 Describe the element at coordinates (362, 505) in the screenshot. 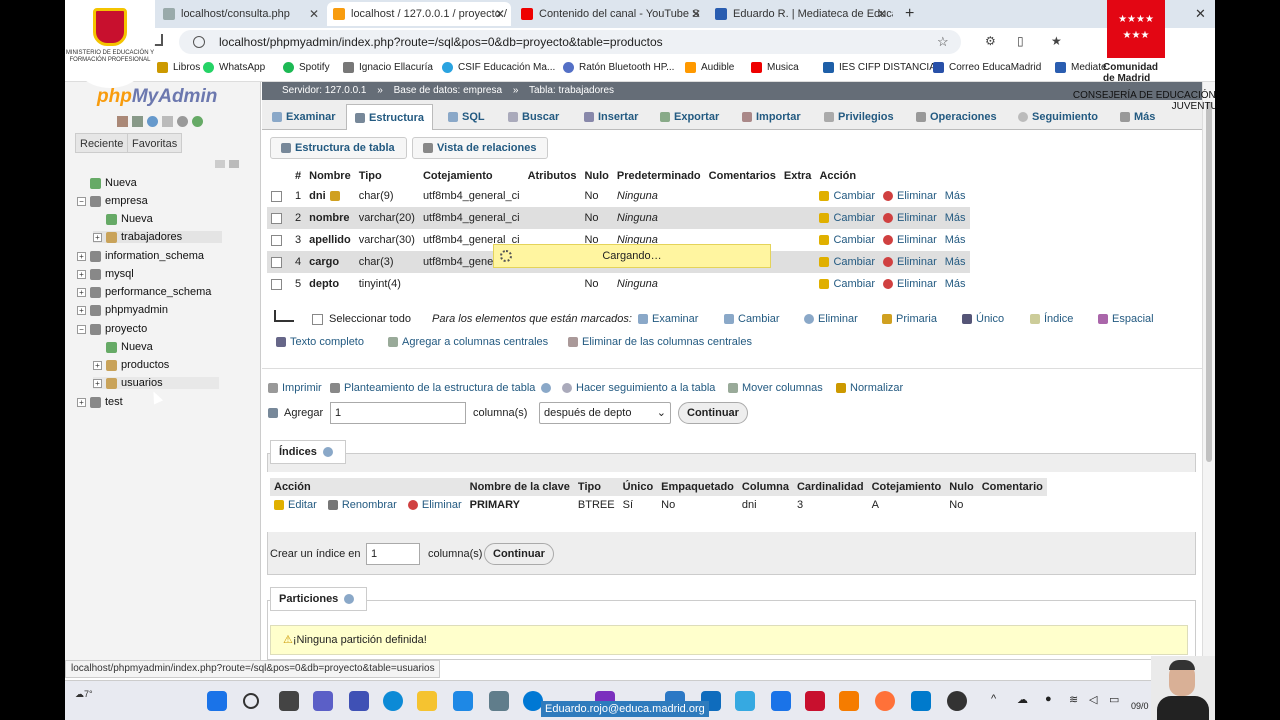

I see `rename-index-button: Renombrar` at that location.